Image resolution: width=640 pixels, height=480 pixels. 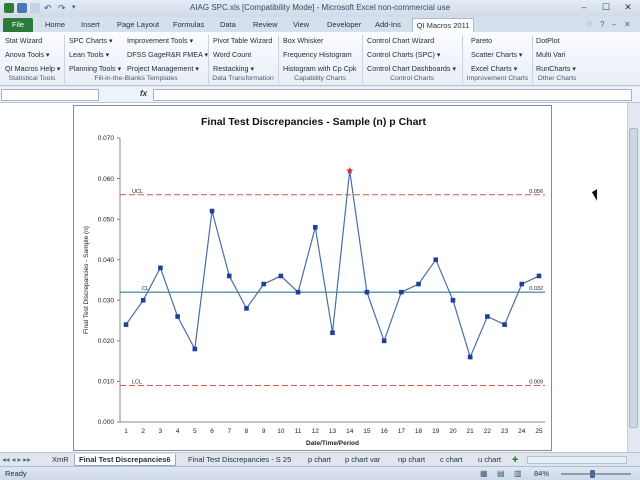 What do you see at coordinates (628, 8) in the screenshot?
I see `close-icon: ✕` at bounding box center [628, 8].